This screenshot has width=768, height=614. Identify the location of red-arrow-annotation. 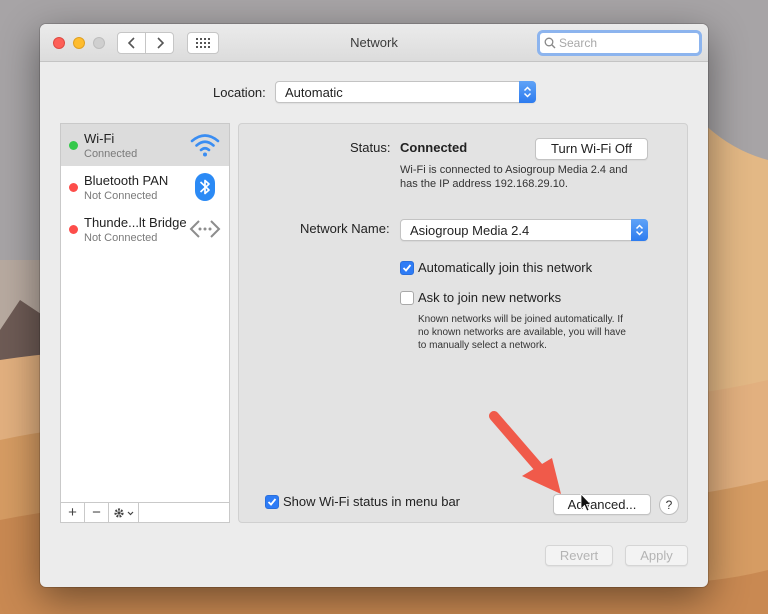
(525, 452).